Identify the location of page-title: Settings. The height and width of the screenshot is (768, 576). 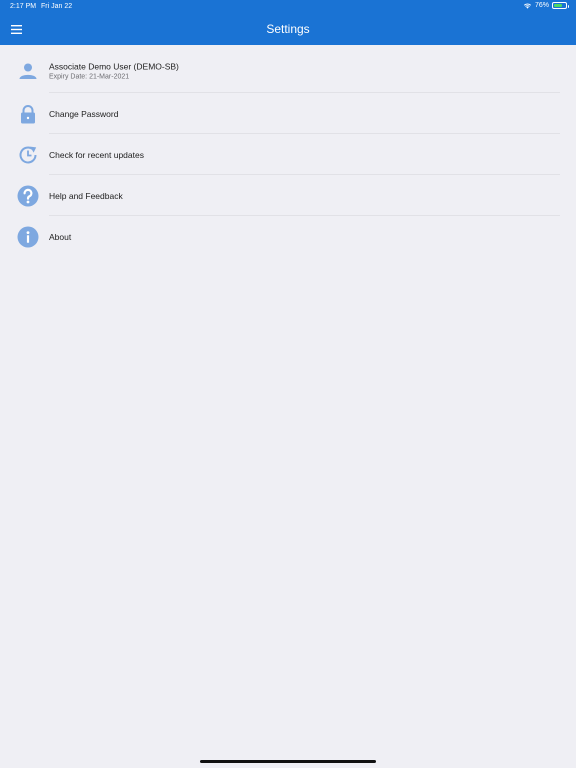
(288, 29).